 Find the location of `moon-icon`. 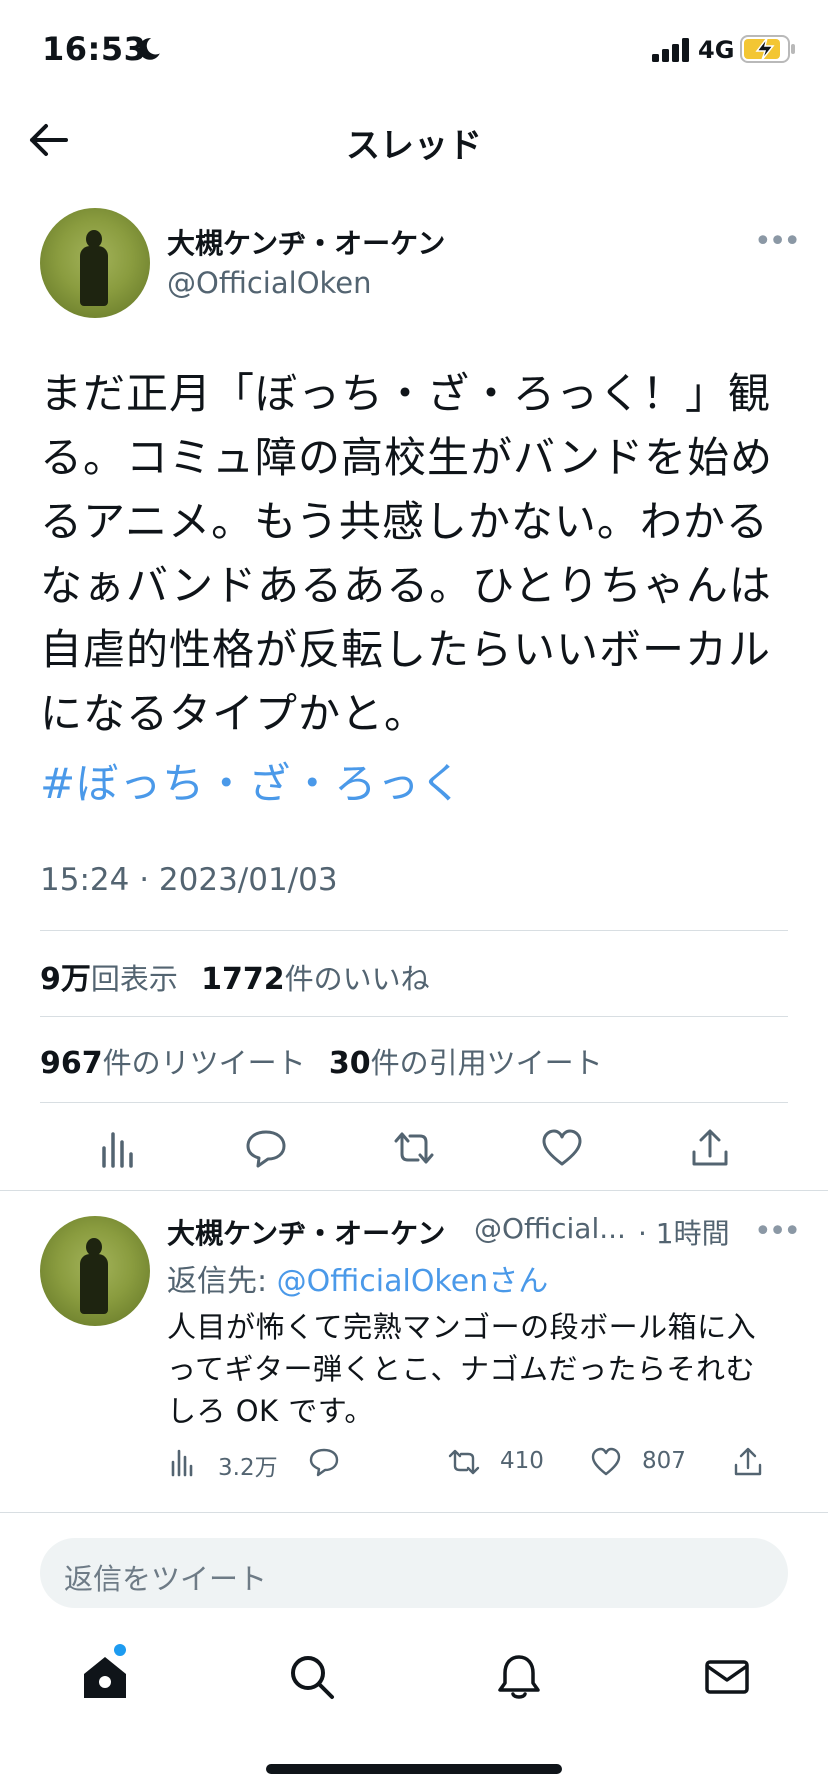

moon-icon is located at coordinates (149, 49).